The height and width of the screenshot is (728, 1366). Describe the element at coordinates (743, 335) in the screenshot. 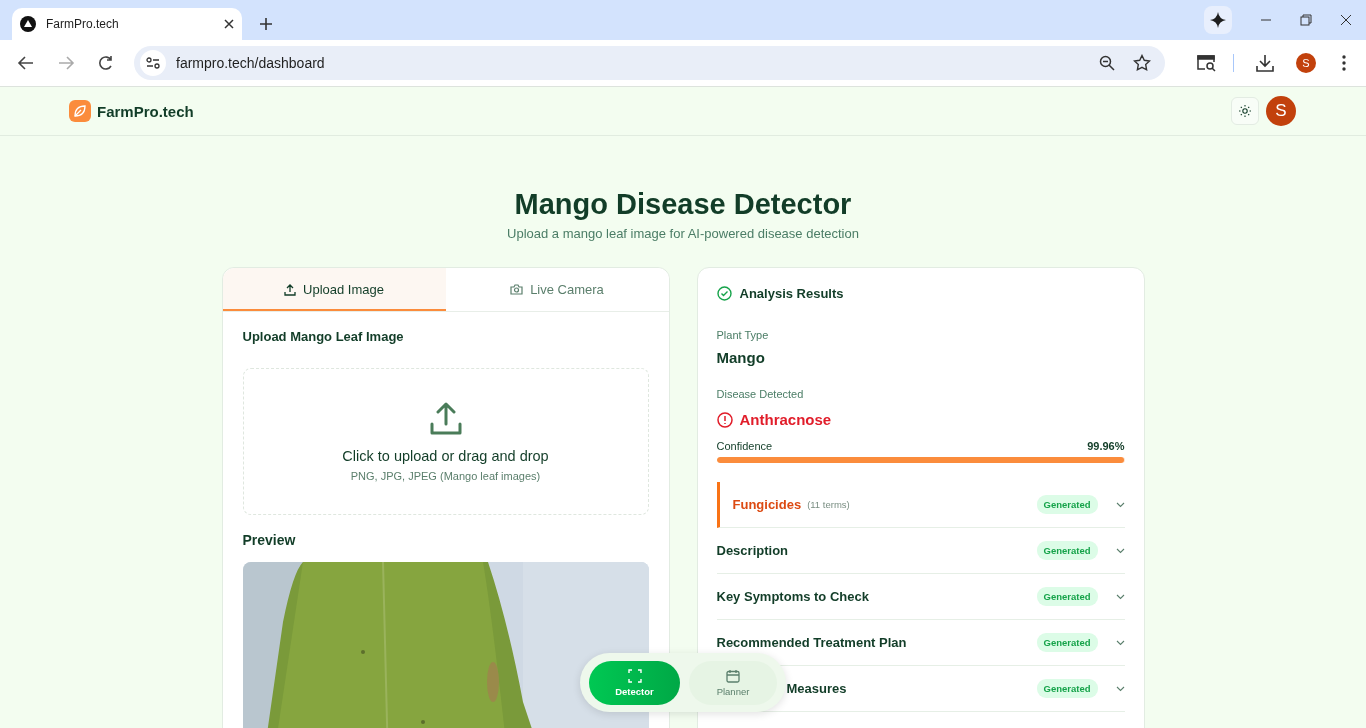

I see `field-label: Plant Type` at that location.